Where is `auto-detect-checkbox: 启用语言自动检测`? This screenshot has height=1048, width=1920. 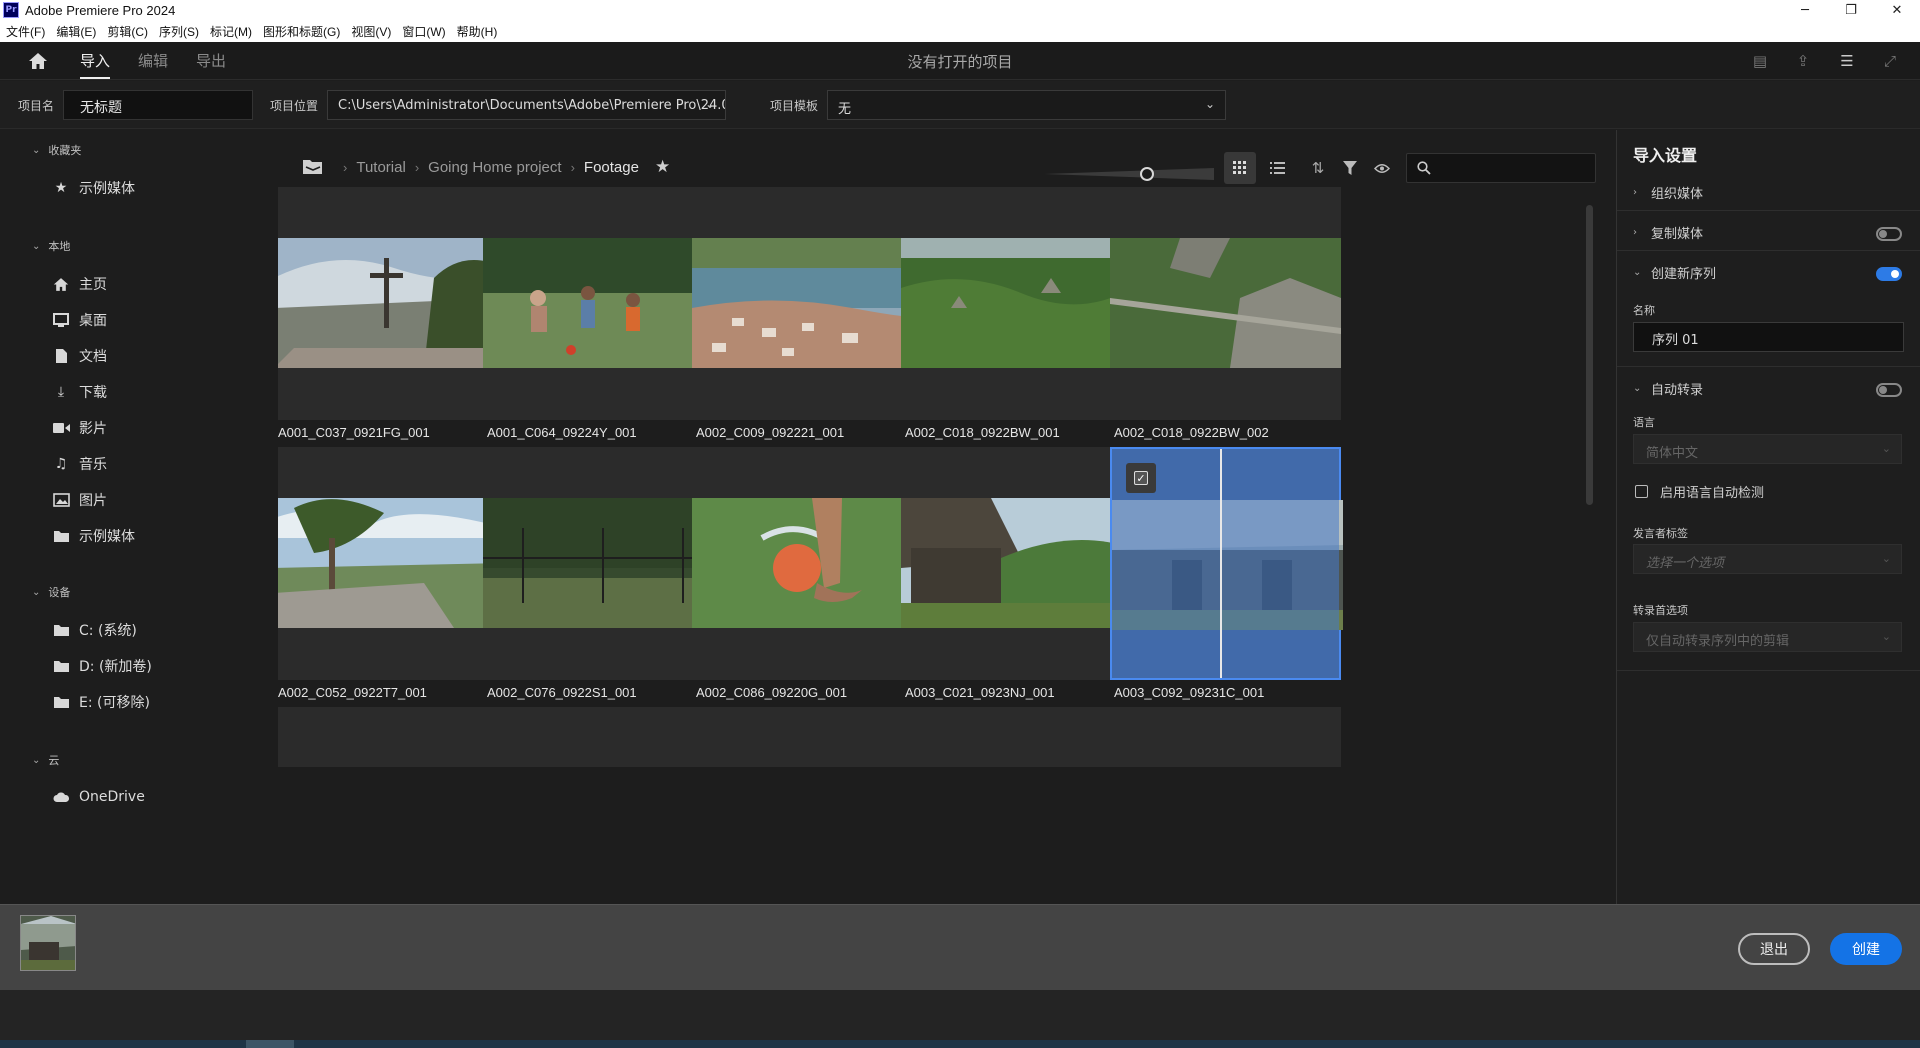
auto-detect-checkbox: 启用语言自动检测 is located at coordinates (1699, 491).